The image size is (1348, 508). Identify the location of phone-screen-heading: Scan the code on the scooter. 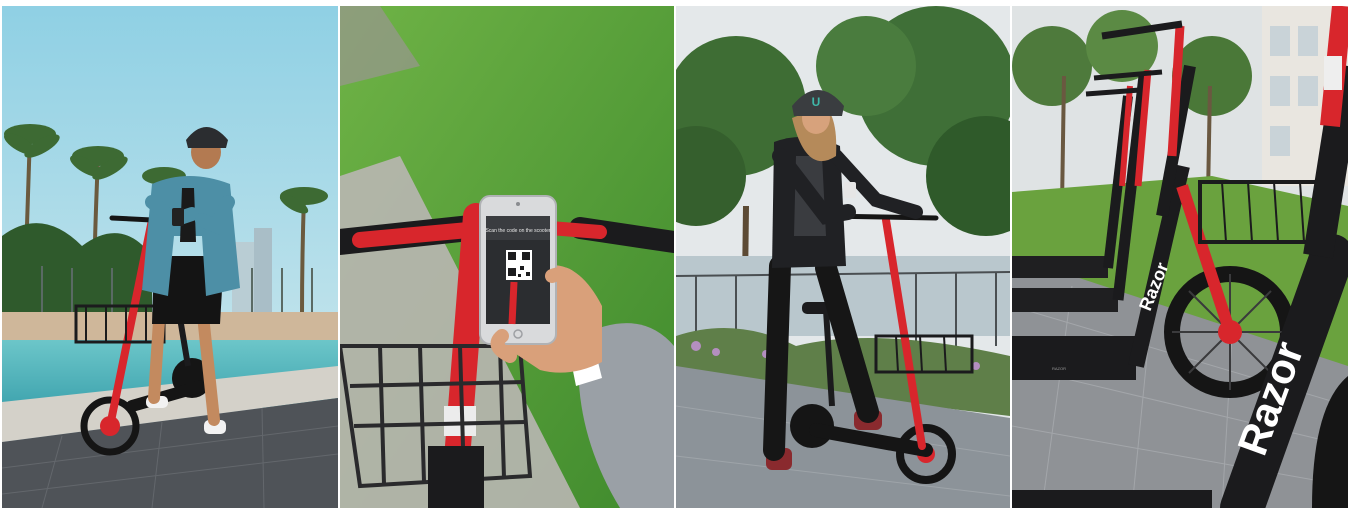
(517, 231).